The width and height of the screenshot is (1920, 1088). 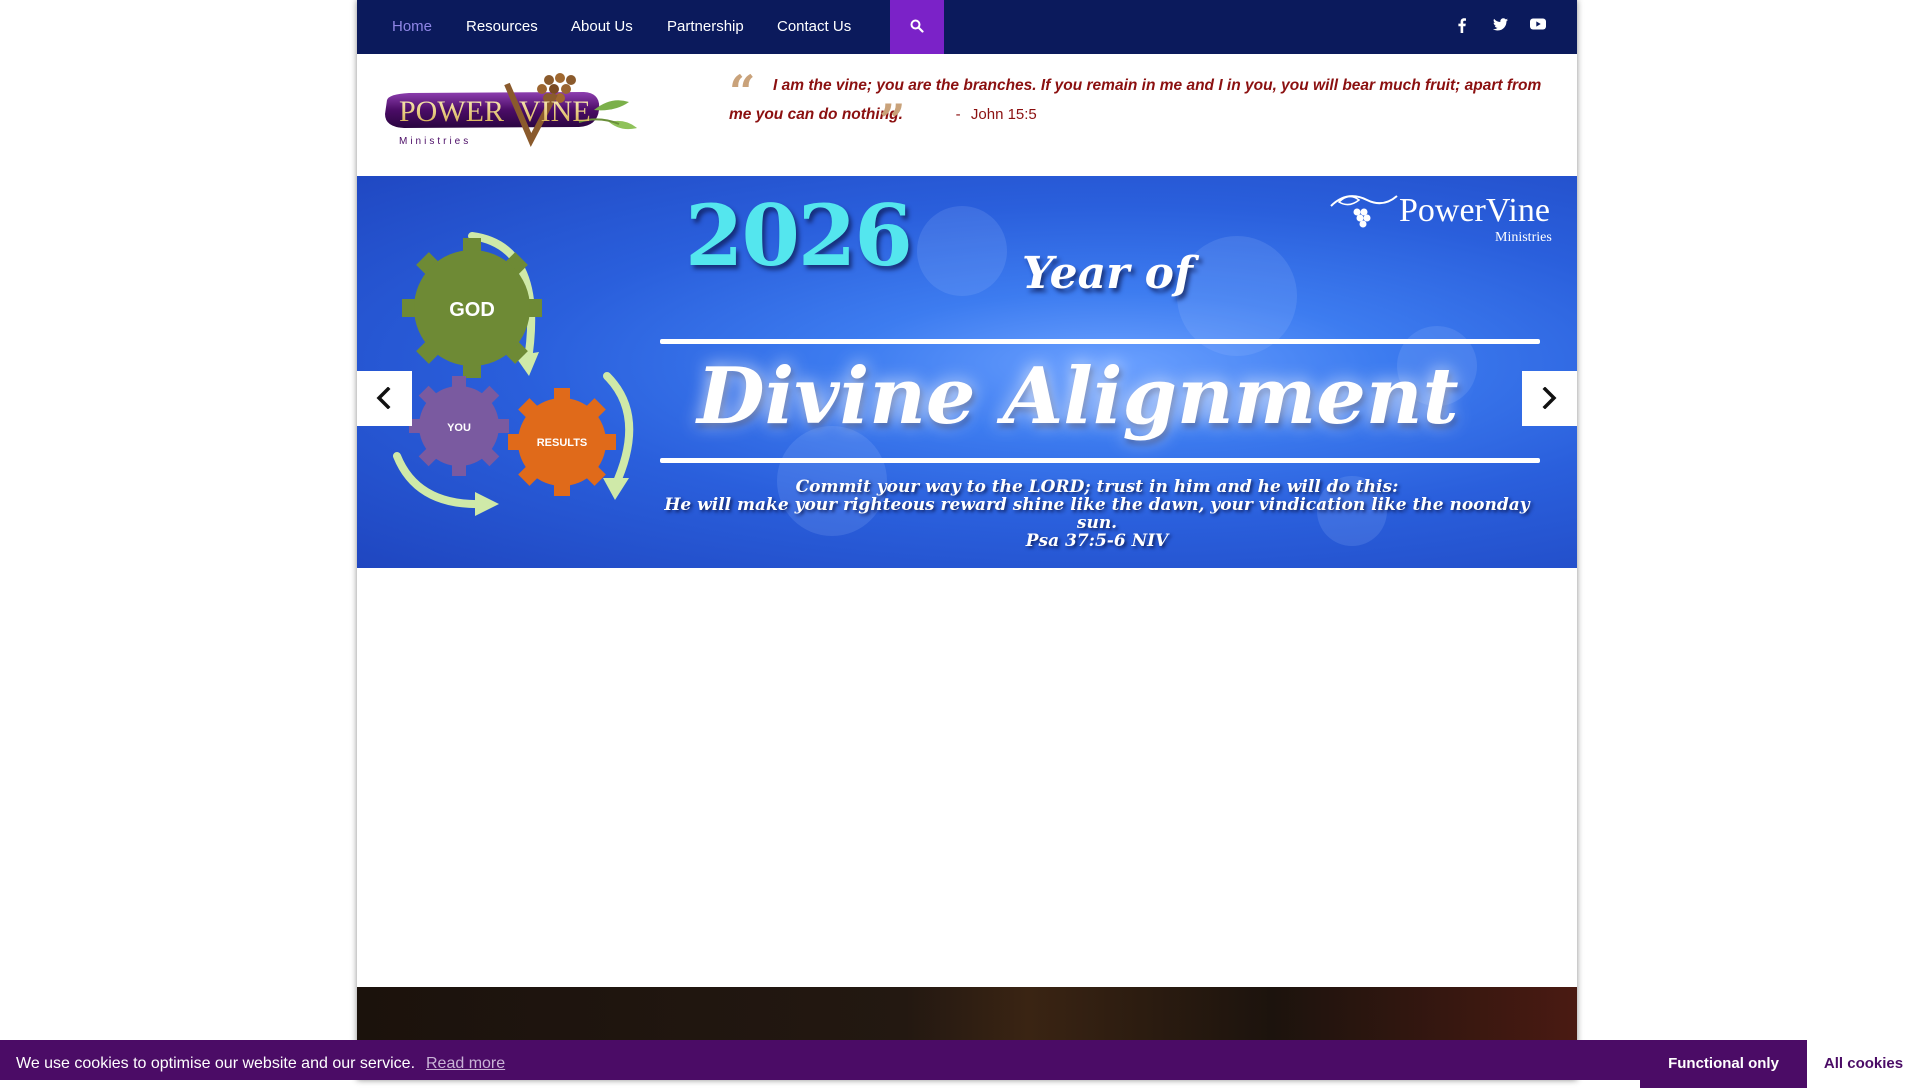 What do you see at coordinates (1003, 114) in the screenshot?
I see `quote-reference: John 15:5` at bounding box center [1003, 114].